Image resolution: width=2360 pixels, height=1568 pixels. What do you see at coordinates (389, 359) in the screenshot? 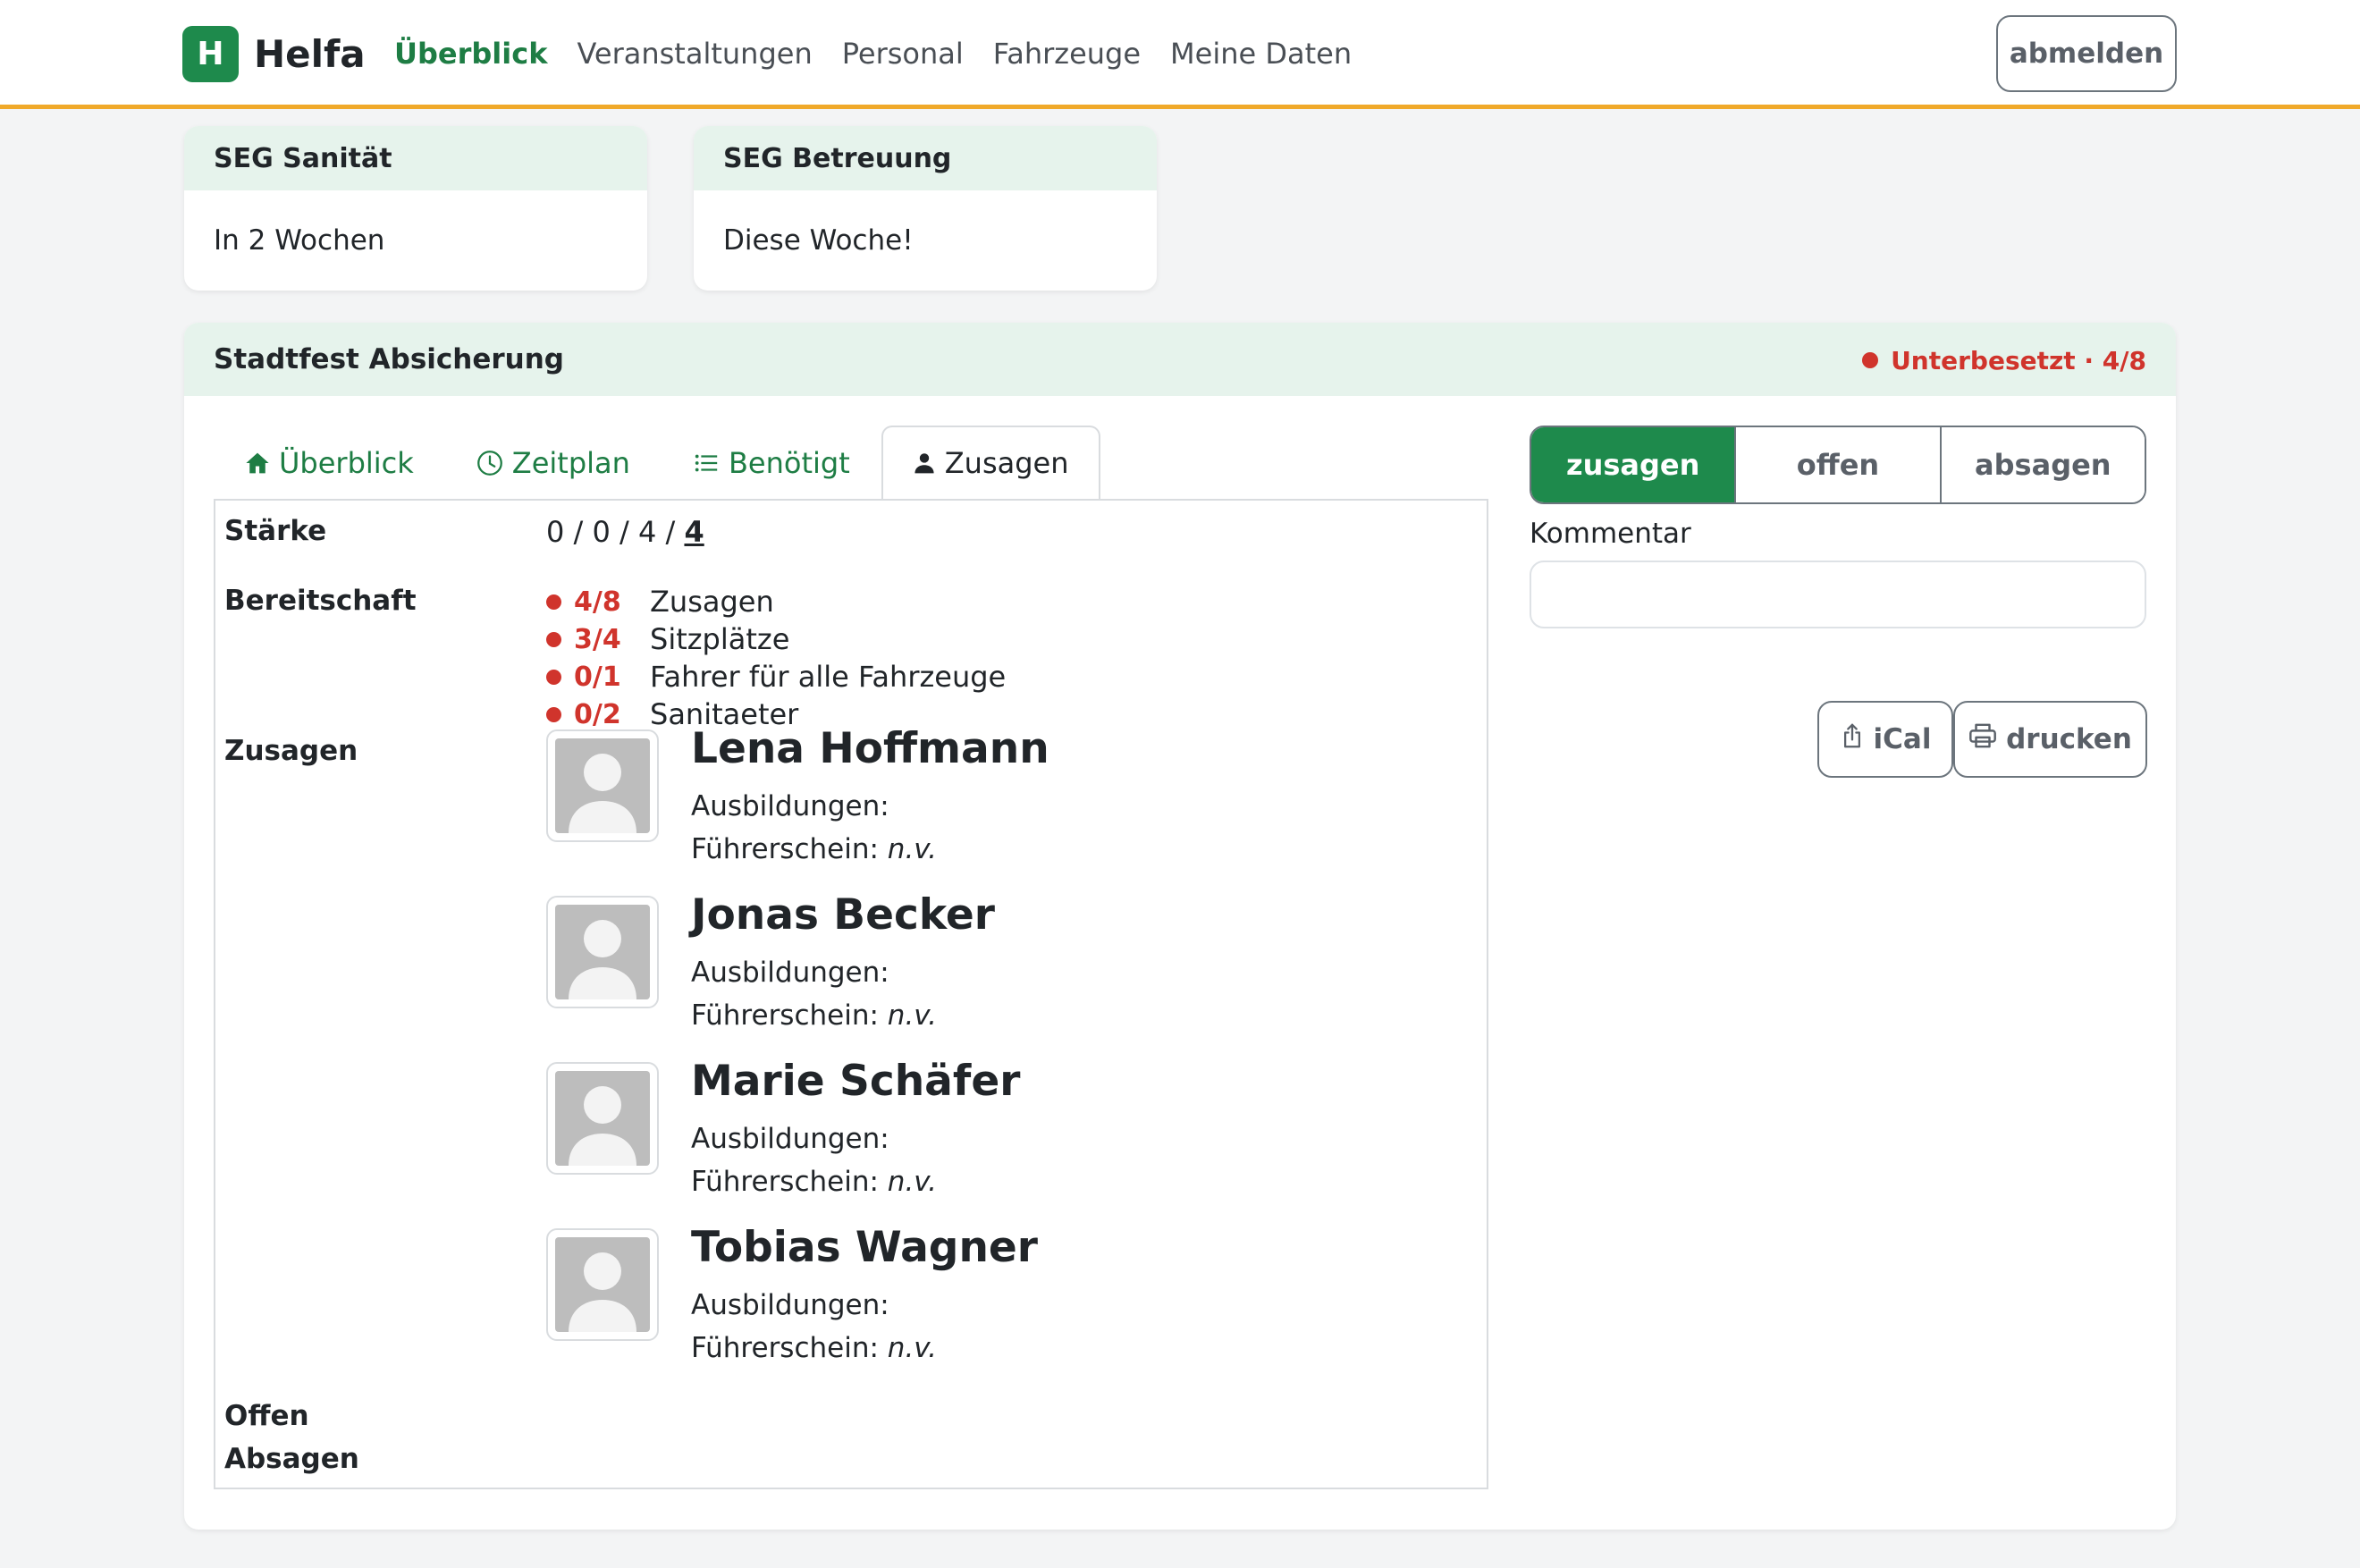
I see `event-title: Stadtfest Absicherung` at bounding box center [389, 359].